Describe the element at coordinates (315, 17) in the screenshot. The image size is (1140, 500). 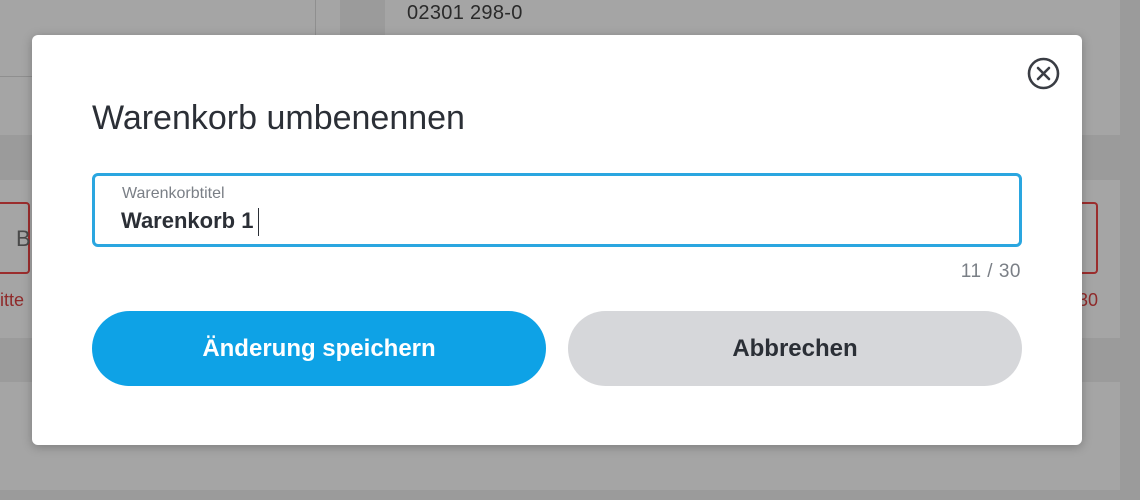
I see `divider` at that location.